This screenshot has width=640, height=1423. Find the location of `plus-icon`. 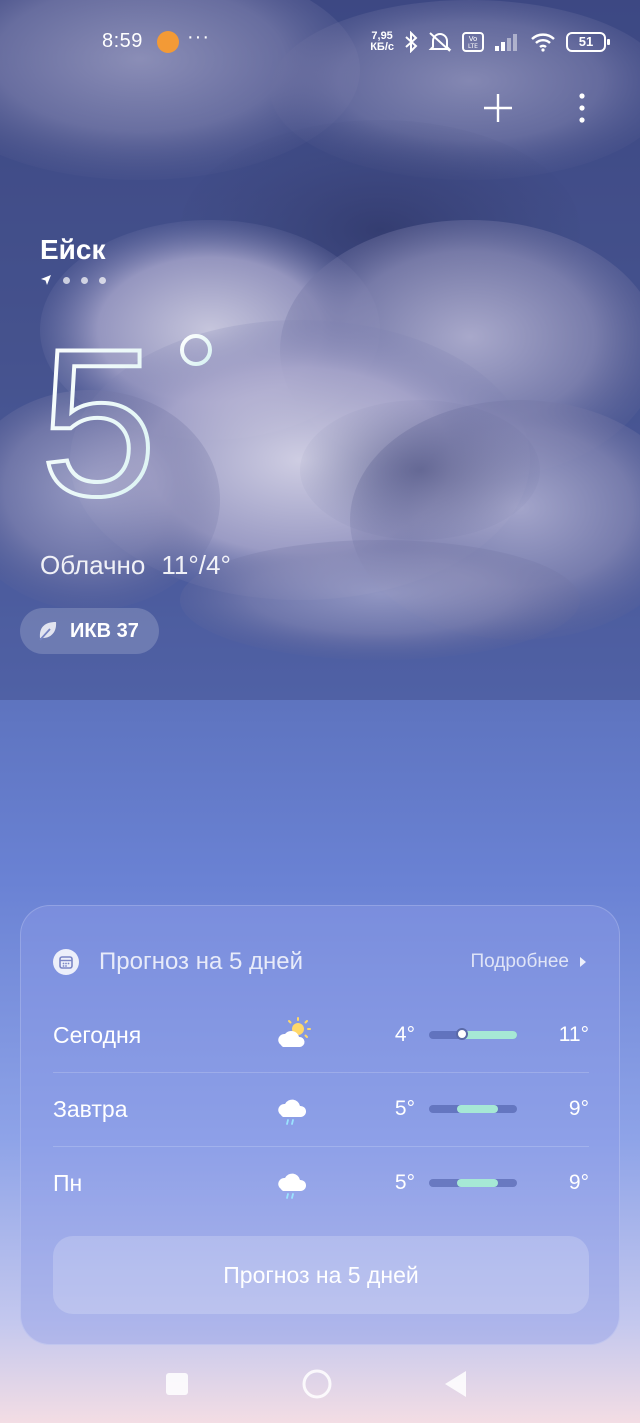

plus-icon is located at coordinates (498, 108).